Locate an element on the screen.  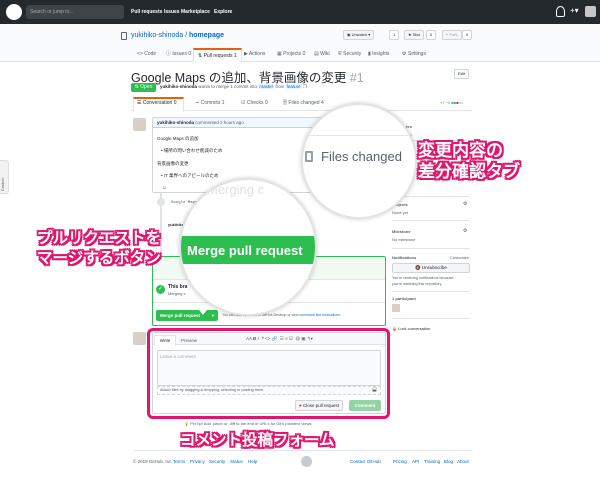
tab-pull-requests: ⇅ Pull requests 1 is located at coordinates (217, 55).